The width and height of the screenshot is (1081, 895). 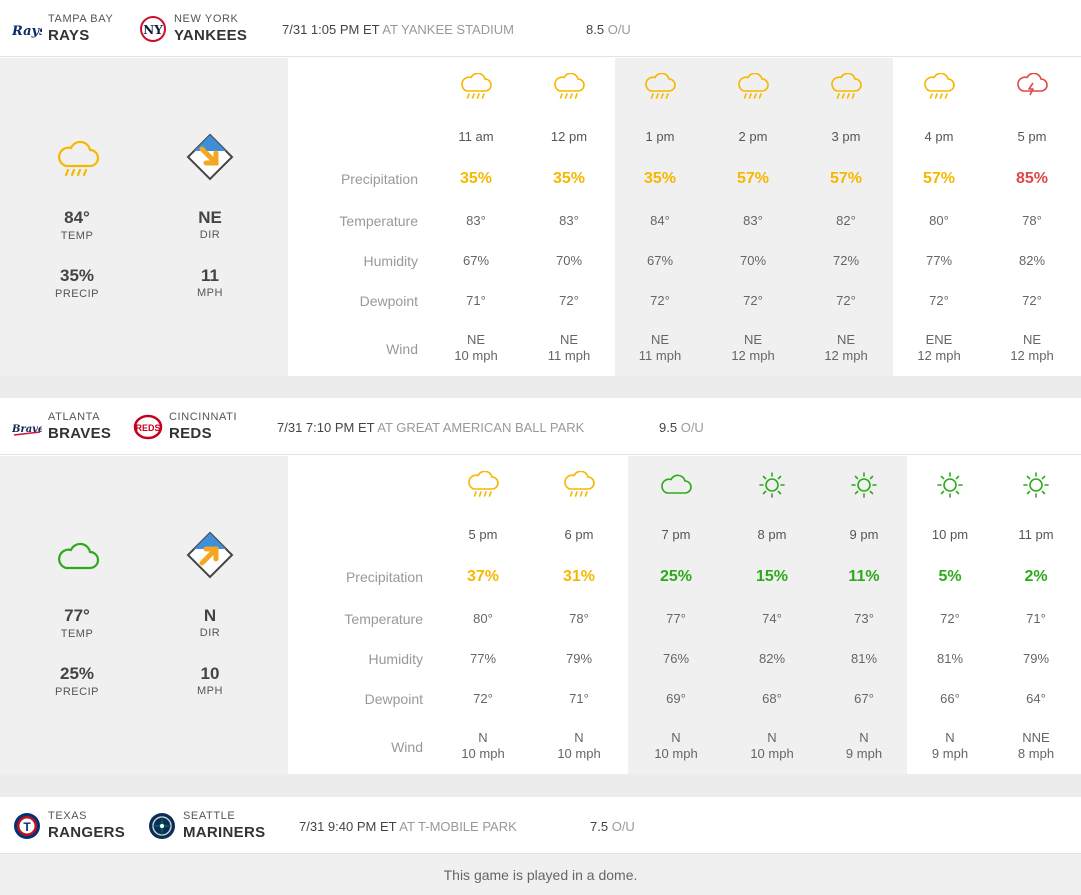 What do you see at coordinates (210, 217) in the screenshot?
I see `summary-dir: NE` at bounding box center [210, 217].